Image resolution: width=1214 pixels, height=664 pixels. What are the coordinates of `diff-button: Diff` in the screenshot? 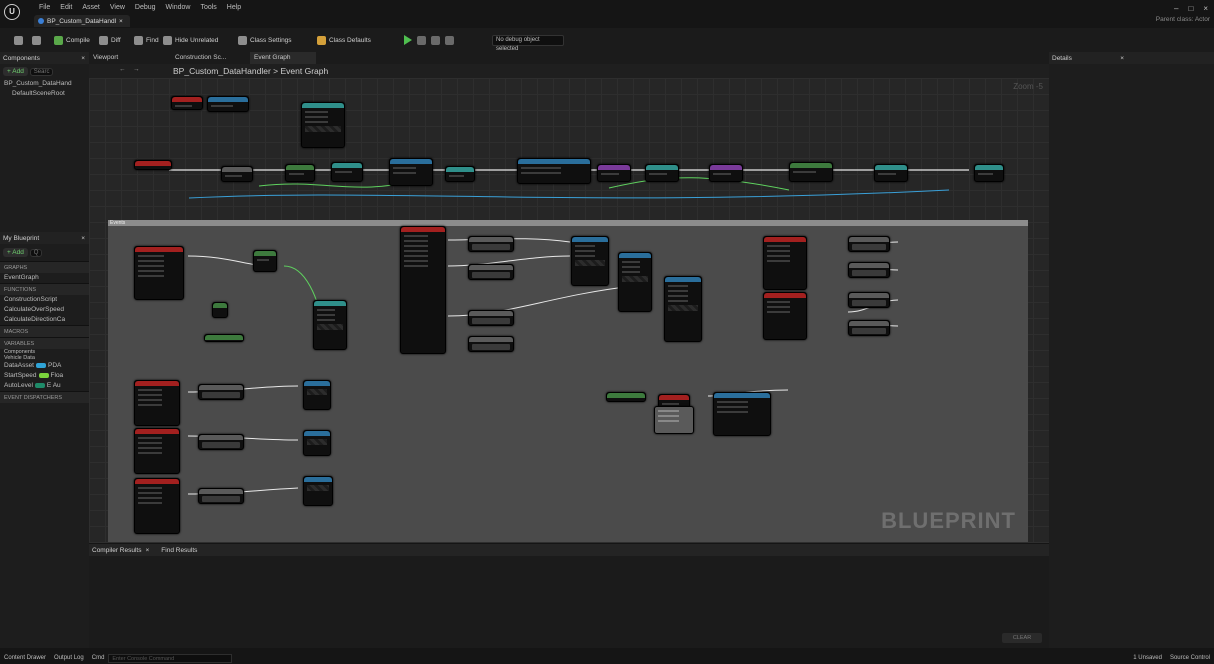 It's located at (110, 40).